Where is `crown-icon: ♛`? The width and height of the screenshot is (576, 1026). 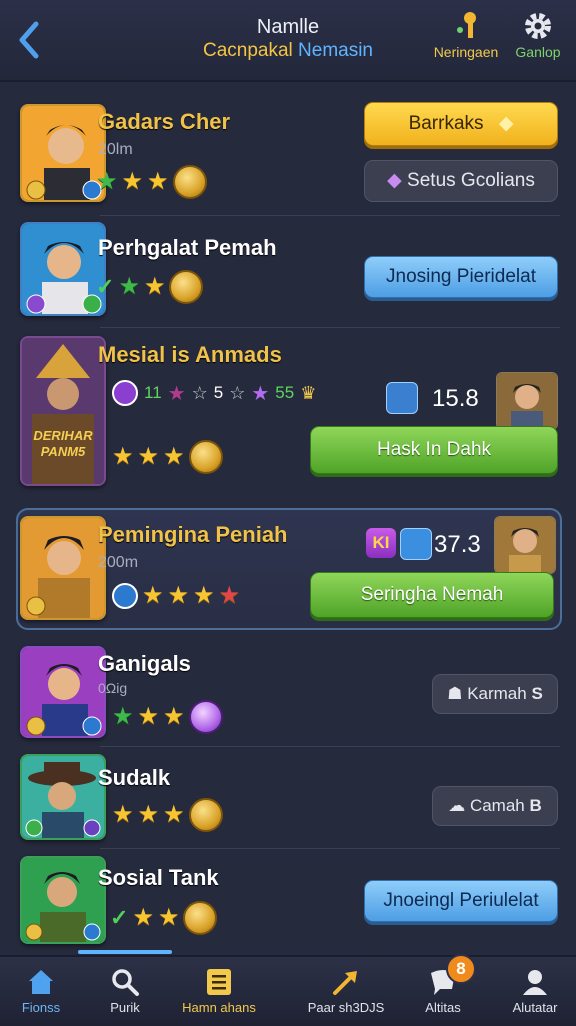
crown-icon: ♛ is located at coordinates (308, 392).